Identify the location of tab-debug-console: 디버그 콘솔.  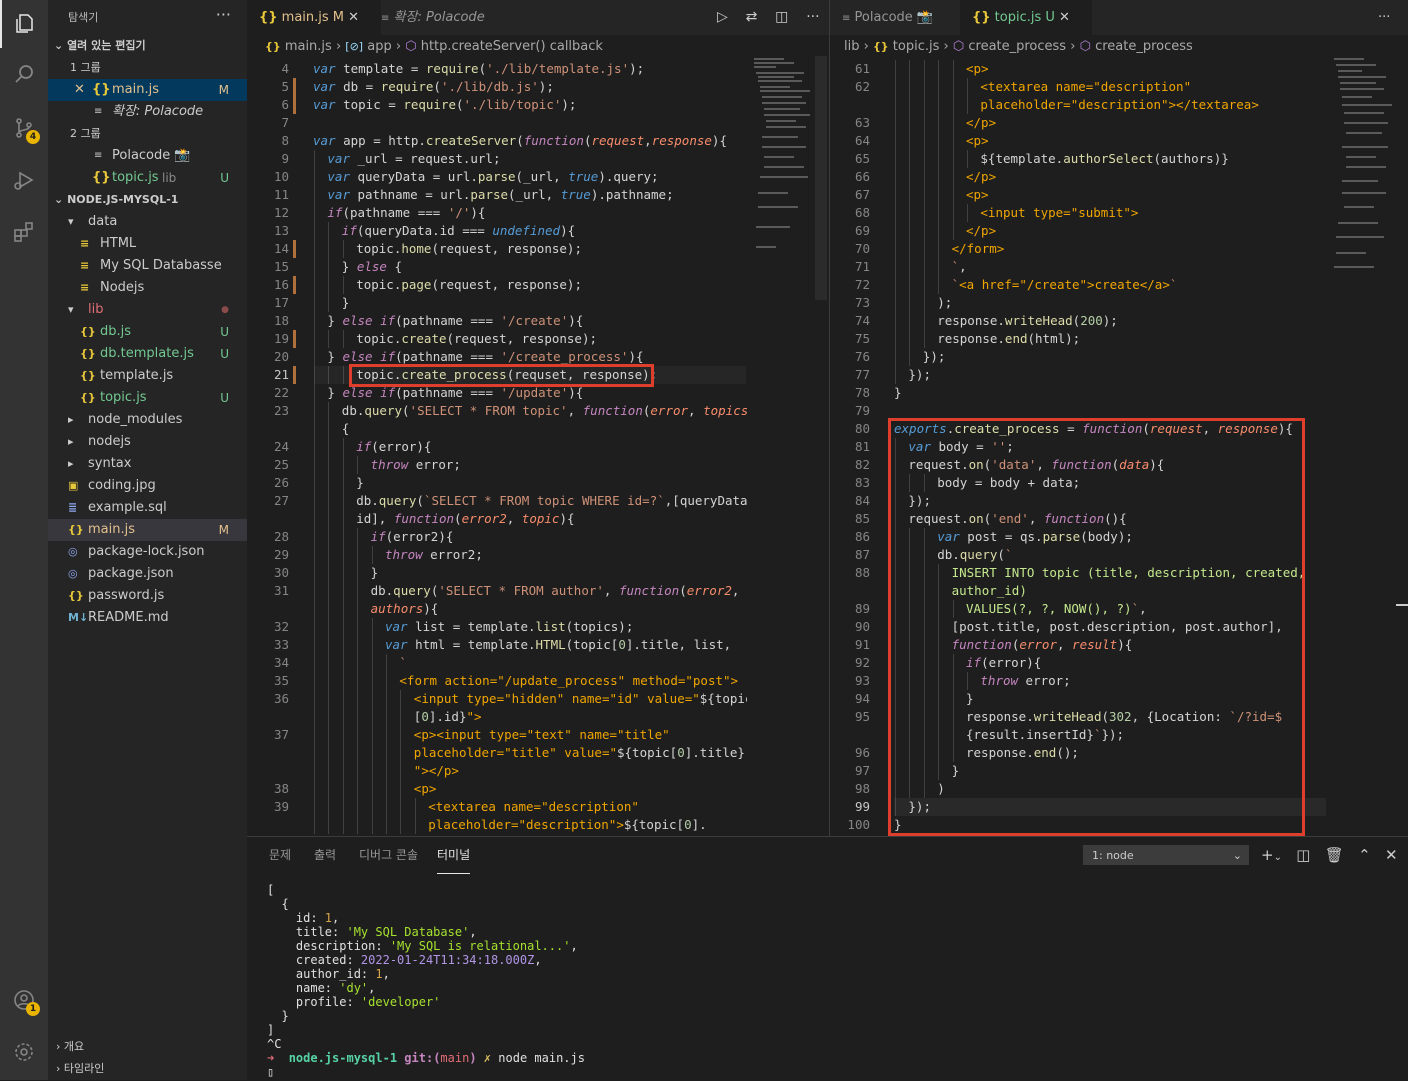
(388, 855).